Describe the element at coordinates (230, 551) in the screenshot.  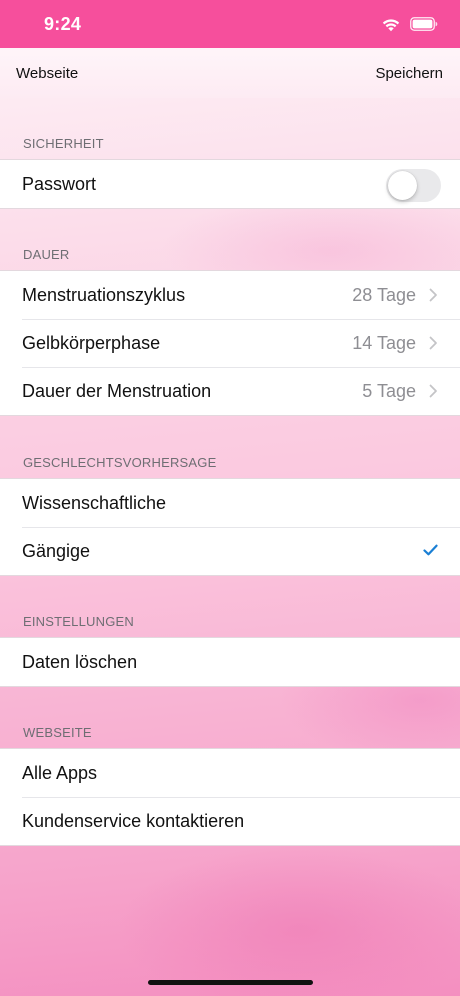
I see `common-method-row: Gängige` at that location.